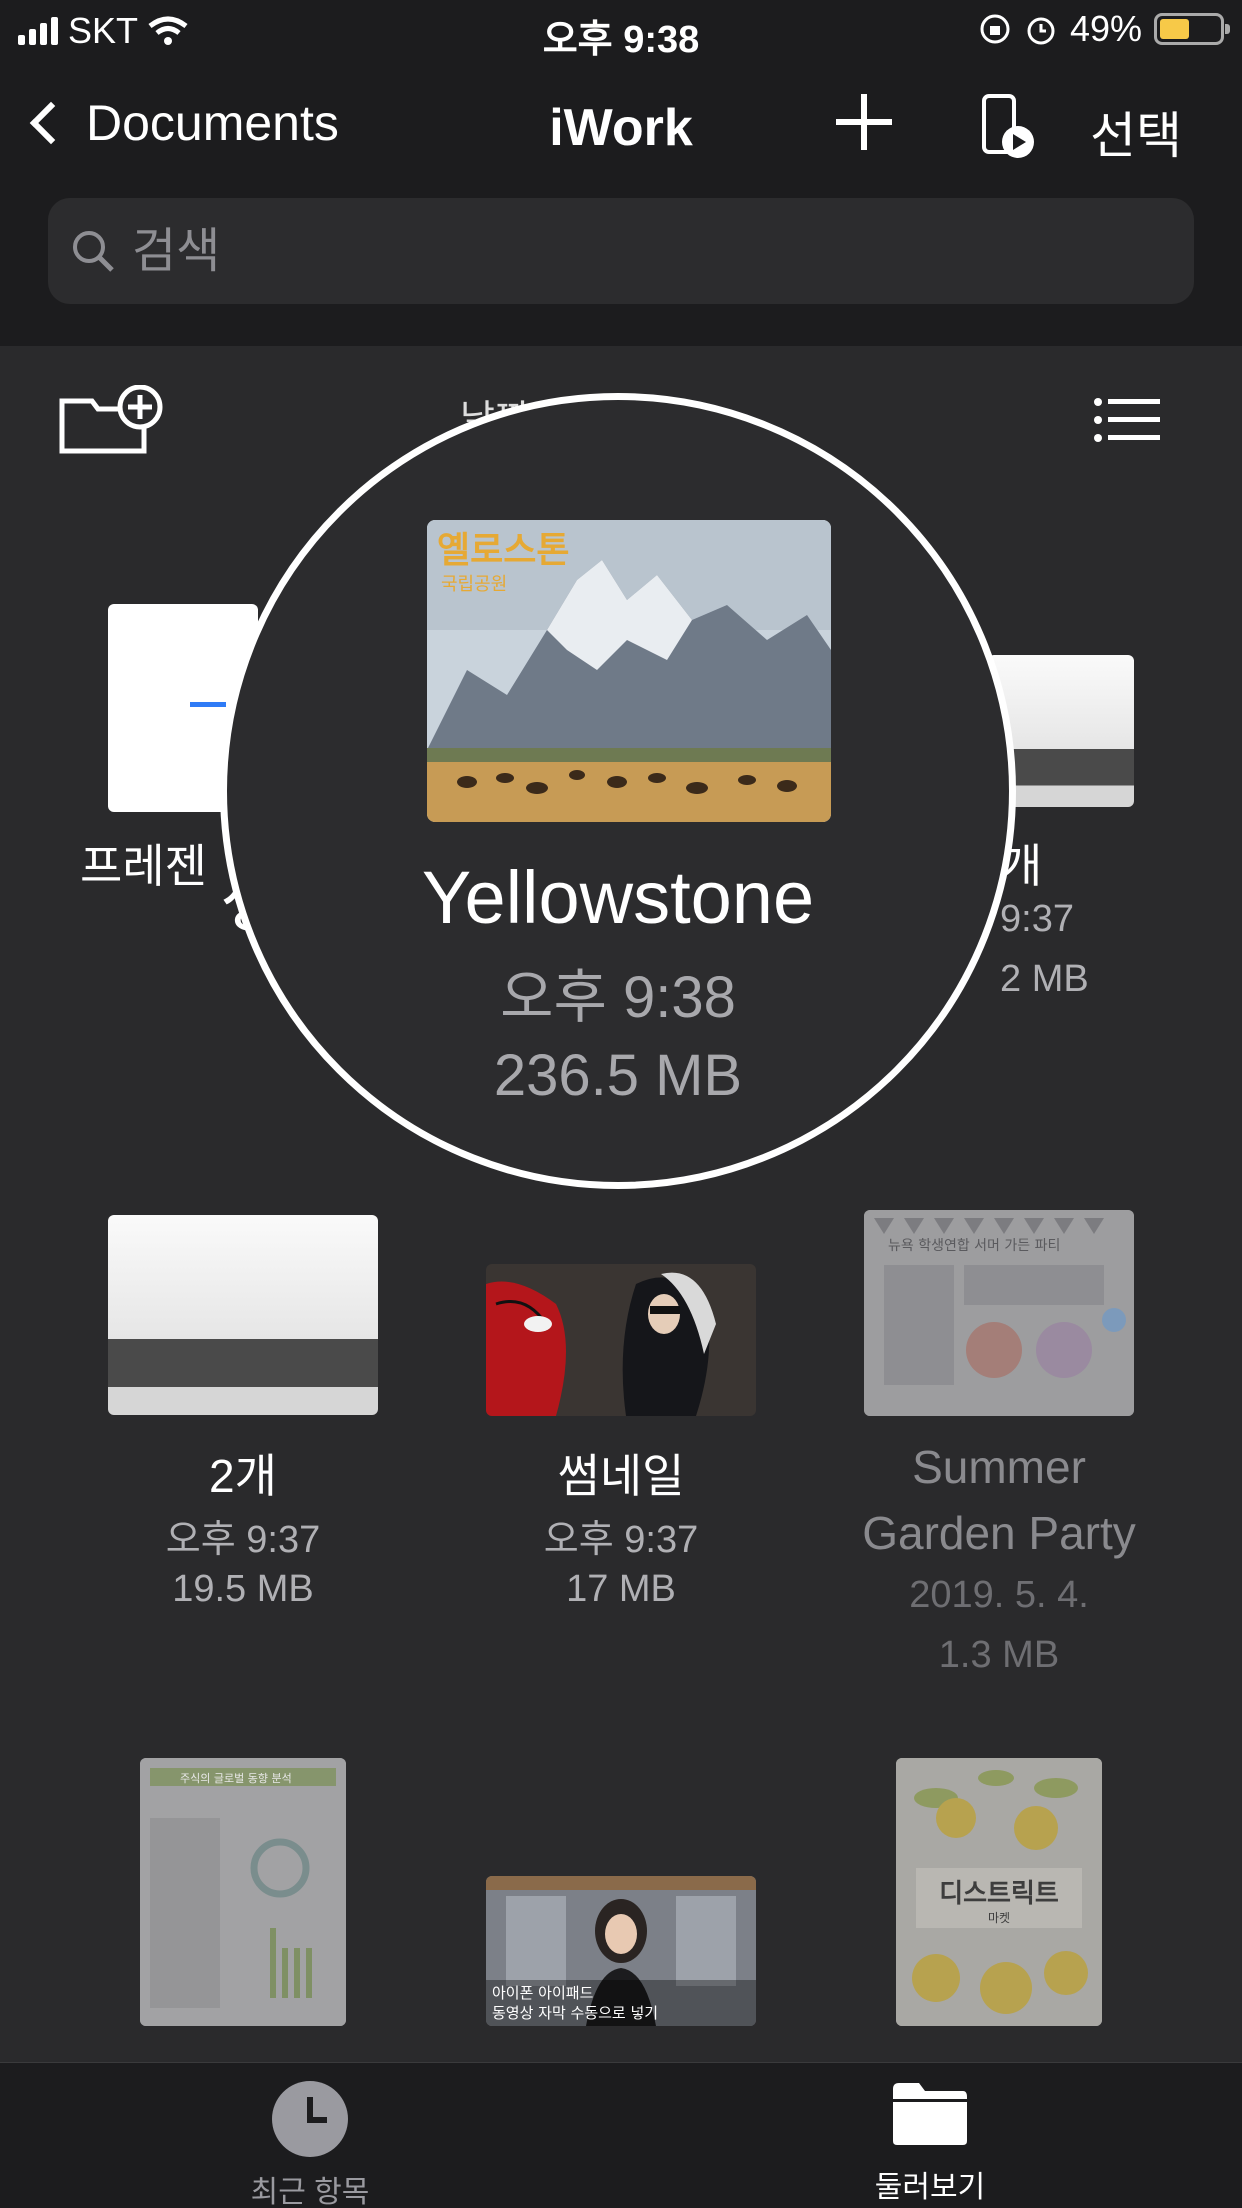  I want to click on file-name-summer-line1: Summer, so click(999, 1467).